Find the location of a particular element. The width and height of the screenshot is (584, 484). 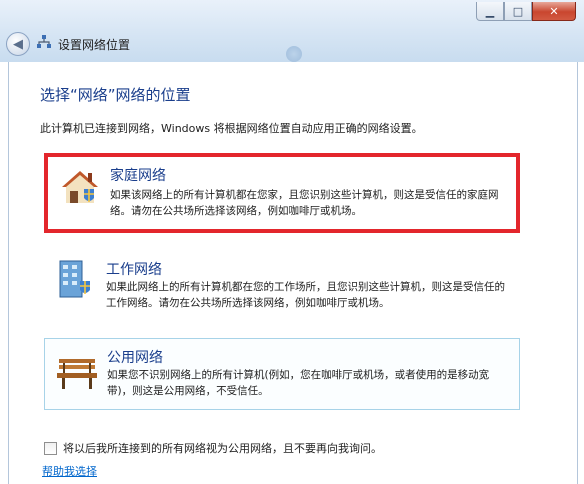

network-icon is located at coordinates (44, 41).